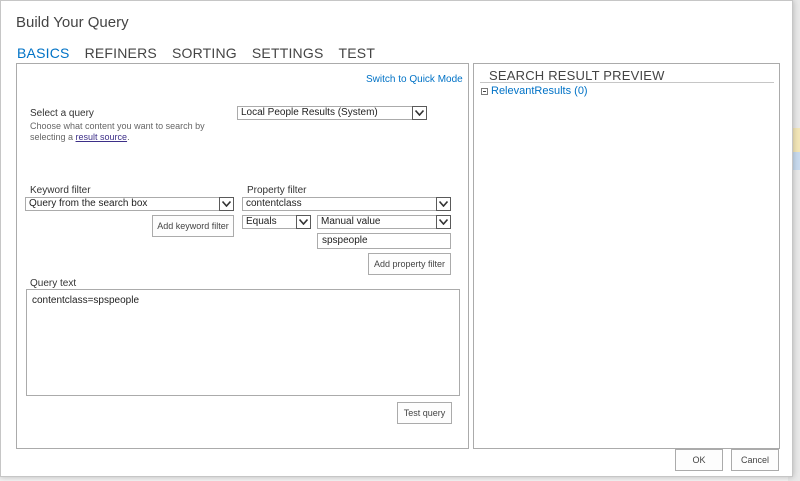  What do you see at coordinates (384, 222) in the screenshot?
I see `value-type-select: Manual value` at bounding box center [384, 222].